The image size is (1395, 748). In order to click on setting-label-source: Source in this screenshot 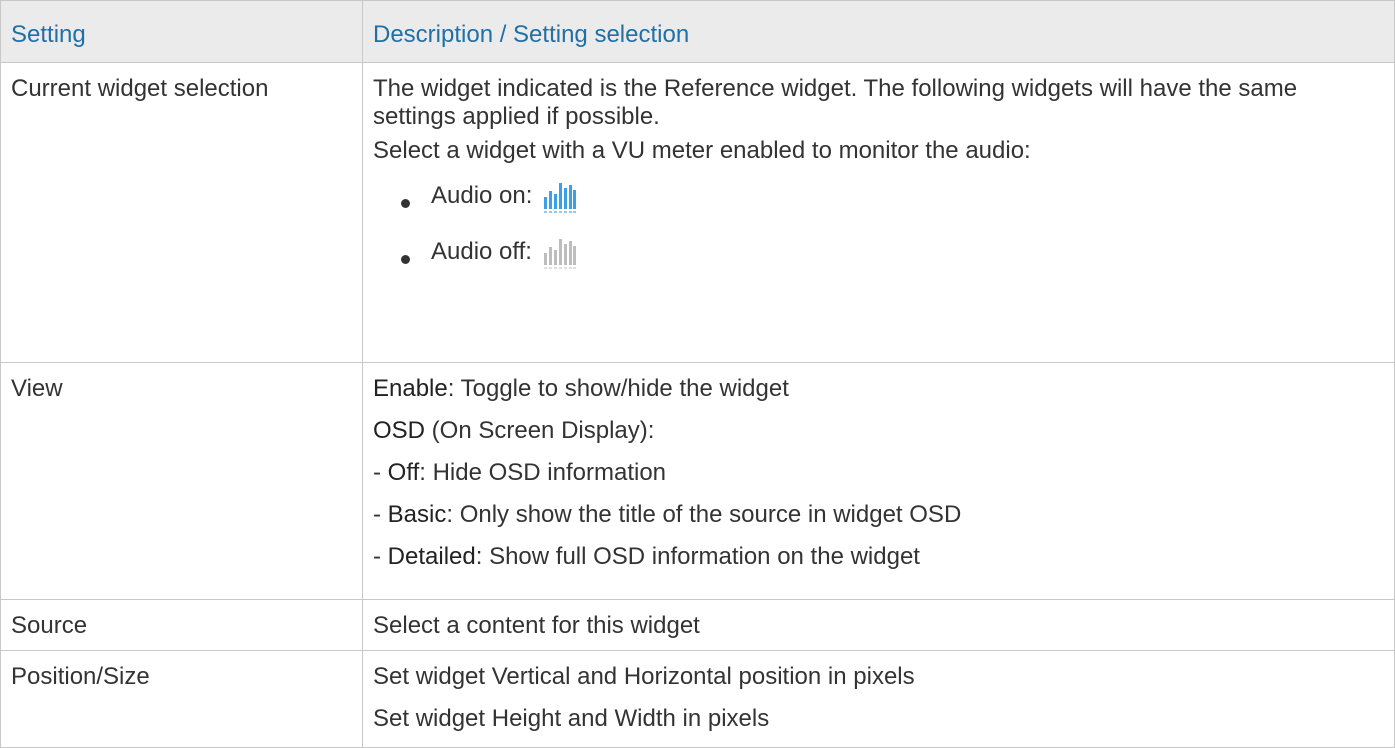, I will do `click(181, 625)`.